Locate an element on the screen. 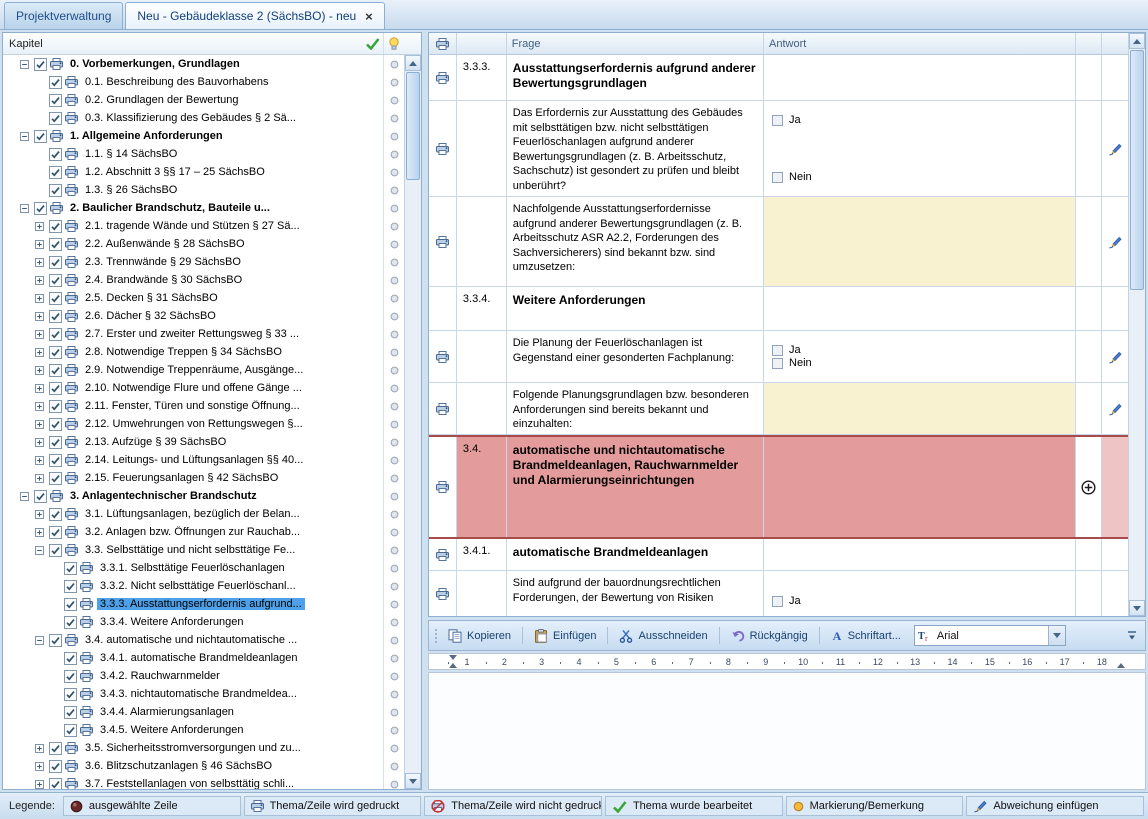 This screenshot has height=819, width=1148. tree-item: 0. Vorbemerkungen, Grundlagen is located at coordinates (203, 64).